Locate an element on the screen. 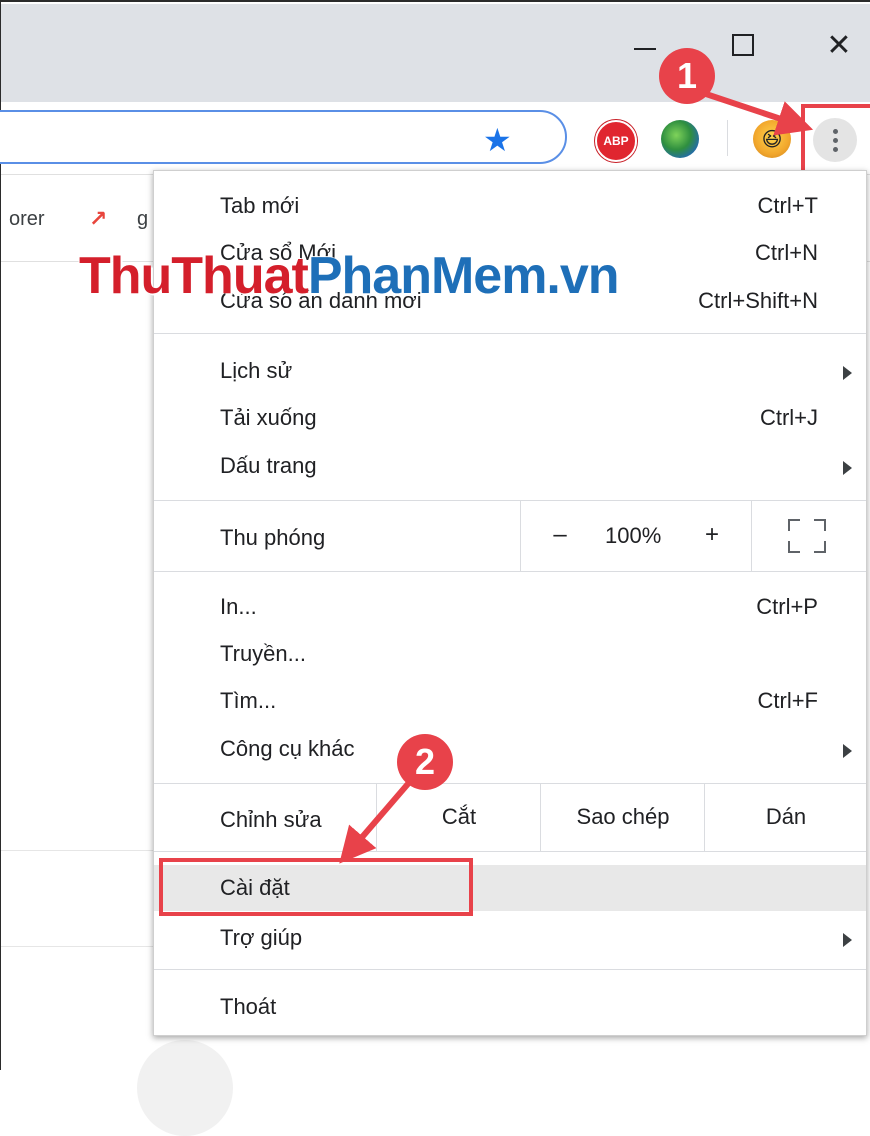  arrow-step1 is located at coordinates (759, 113).